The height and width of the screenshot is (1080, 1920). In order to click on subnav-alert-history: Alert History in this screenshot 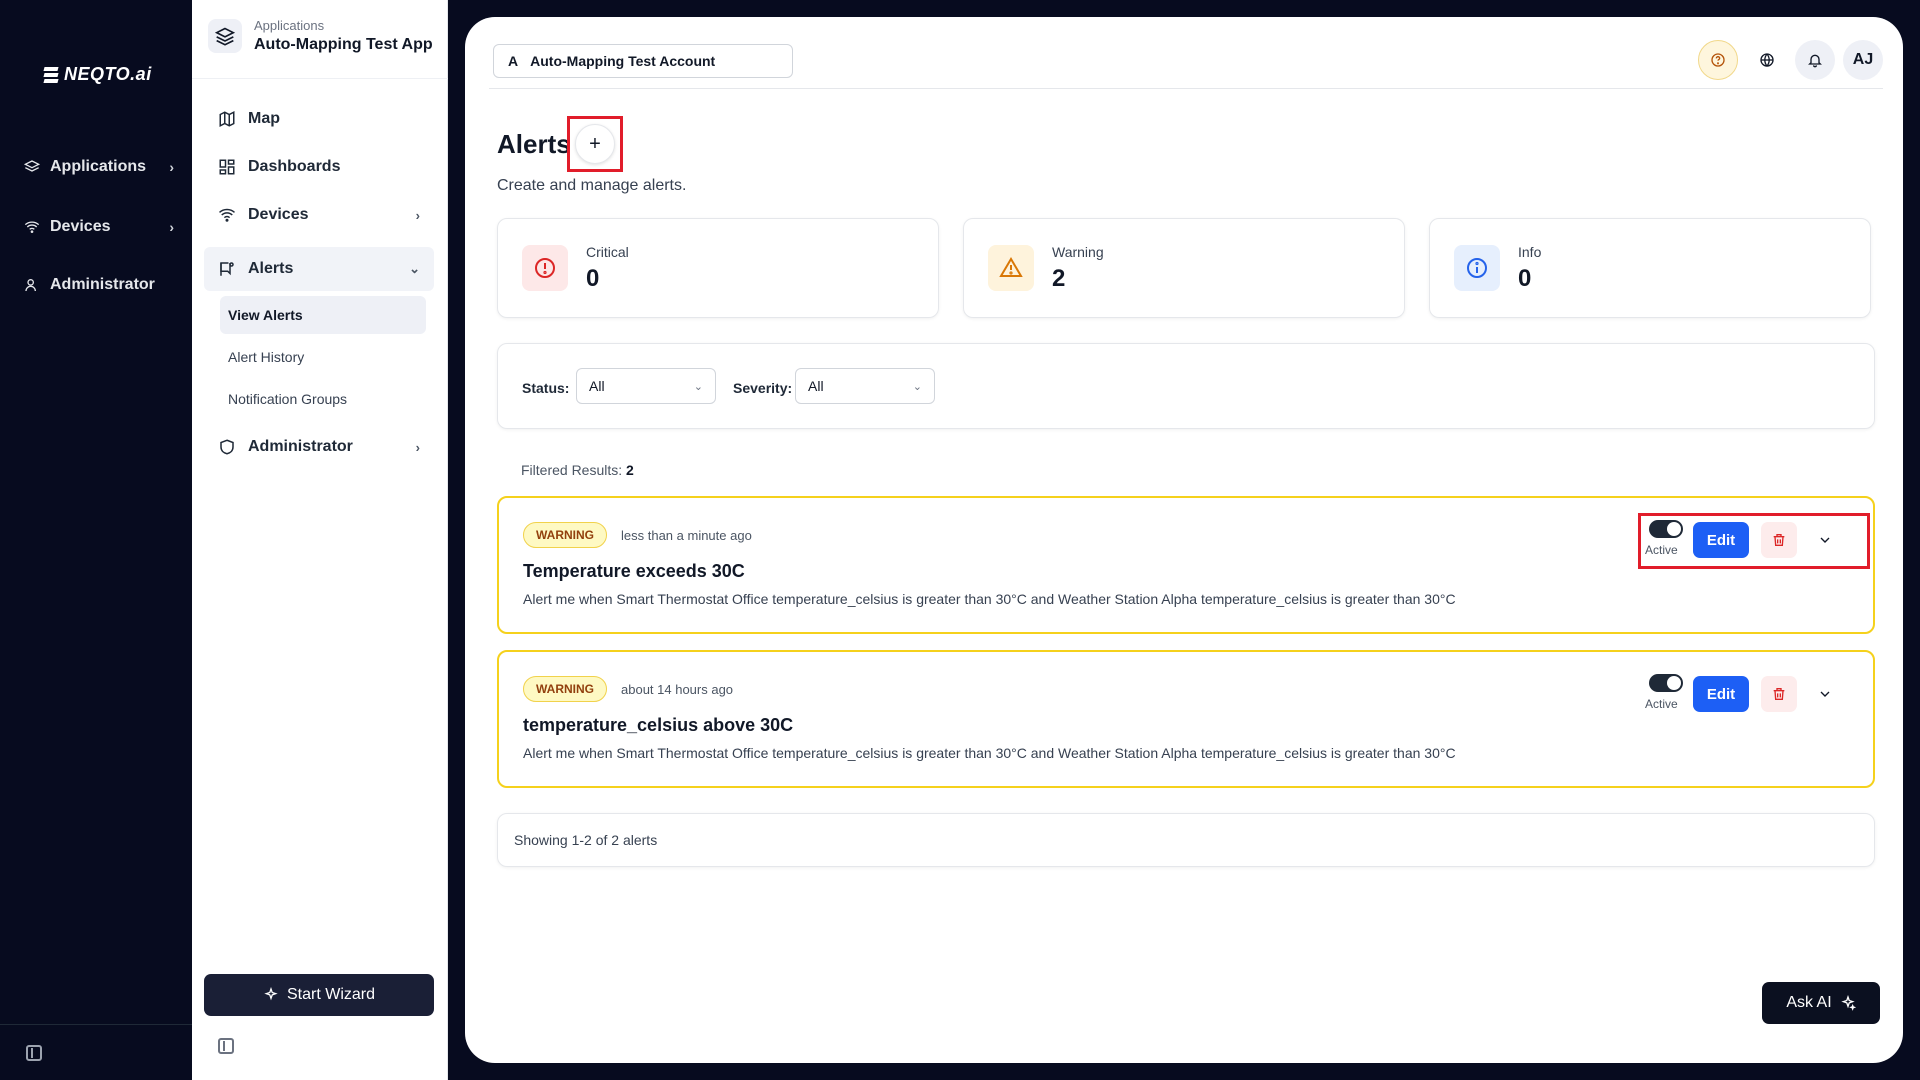, I will do `click(323, 357)`.